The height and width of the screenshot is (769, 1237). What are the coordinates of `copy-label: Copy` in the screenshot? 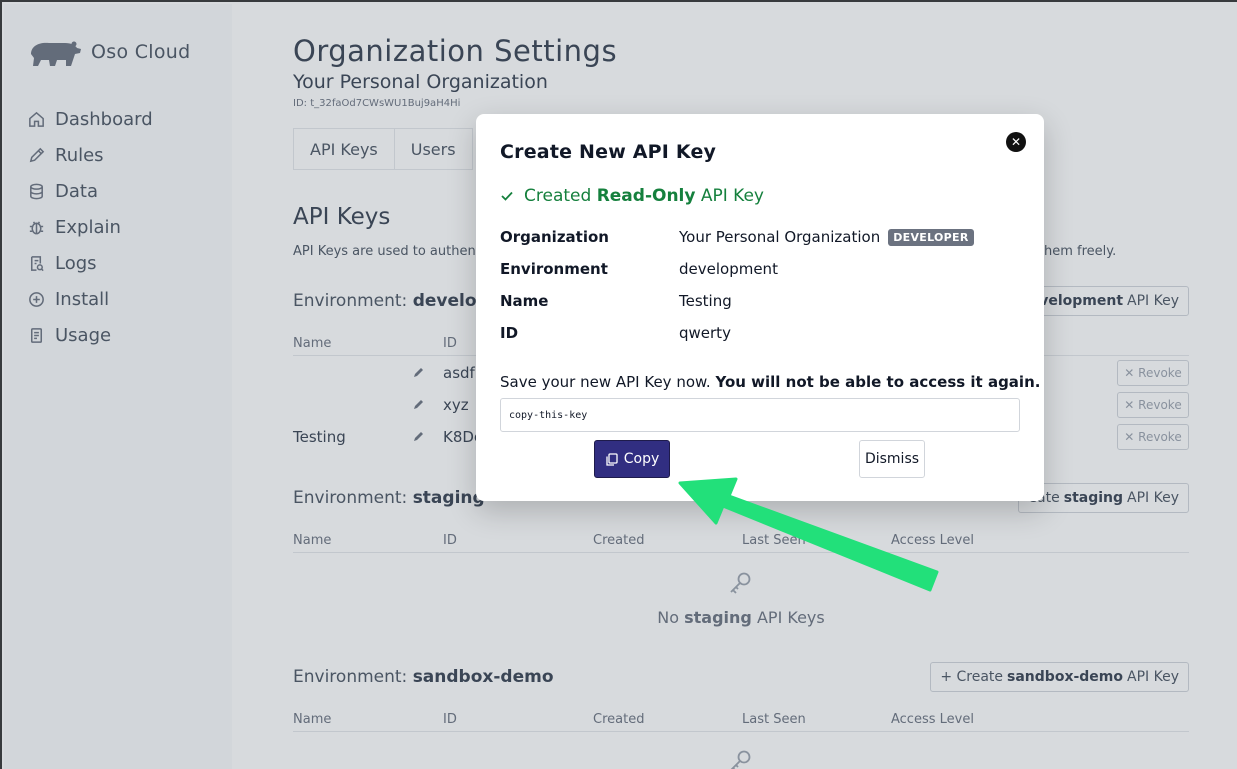 It's located at (641, 459).